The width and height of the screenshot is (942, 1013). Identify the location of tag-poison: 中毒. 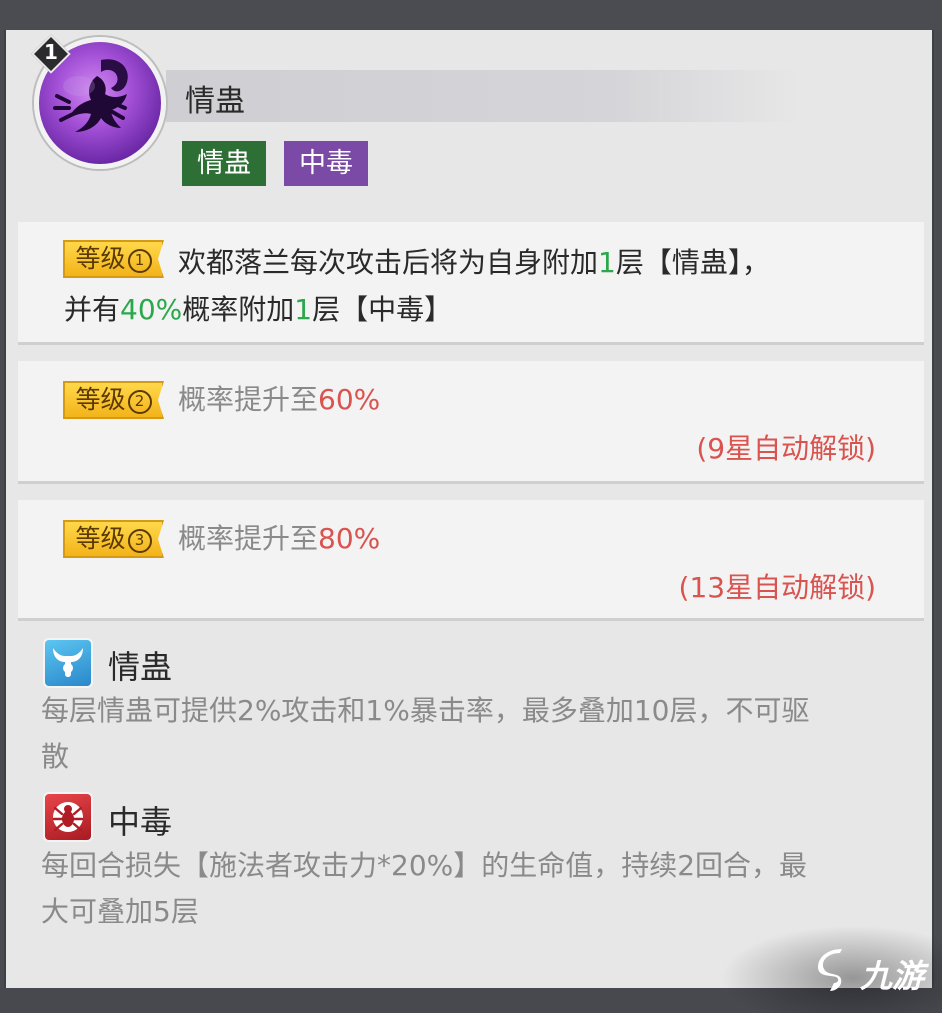
(326, 163).